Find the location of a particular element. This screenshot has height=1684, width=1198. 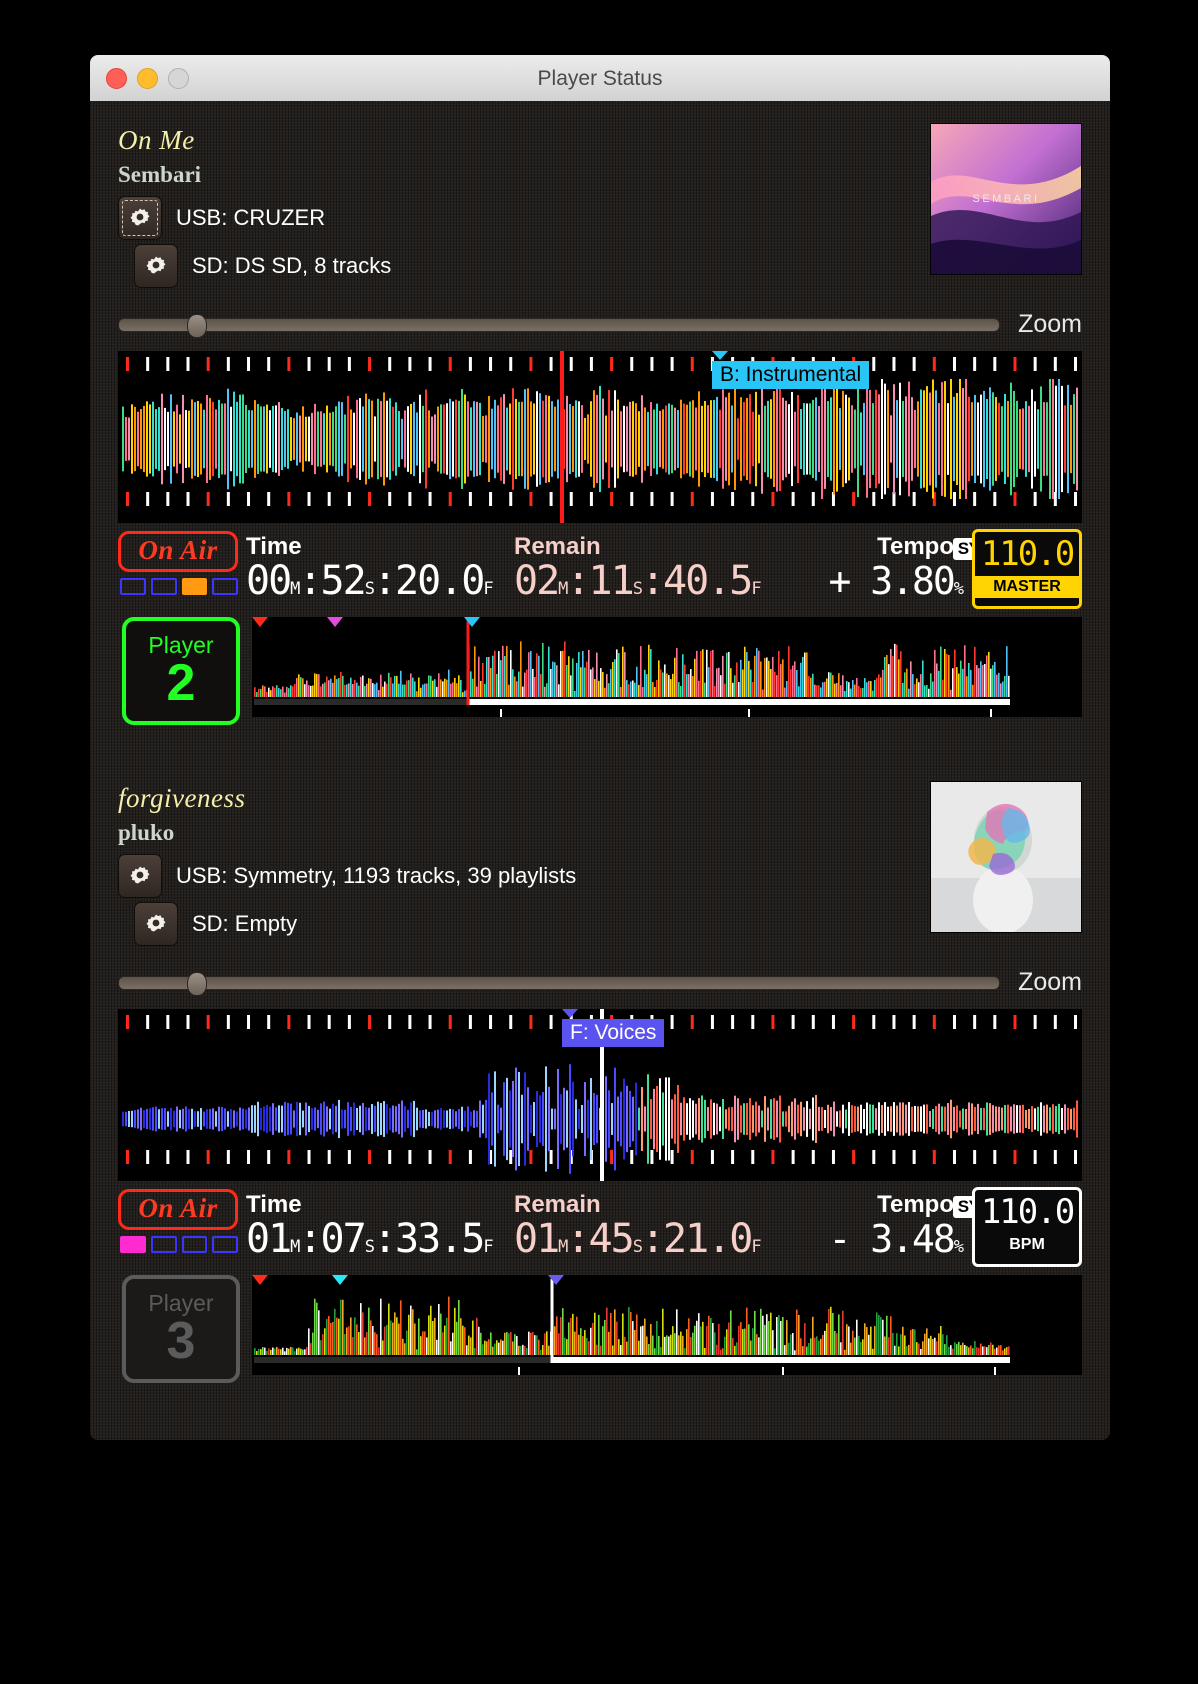

player-number: 3 is located at coordinates (181, 1341).